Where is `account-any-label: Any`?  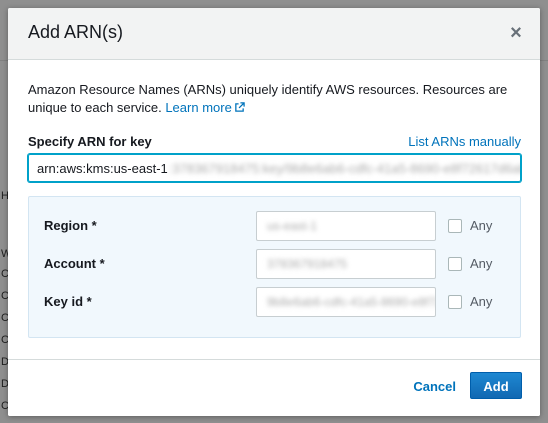
account-any-label: Any is located at coordinates (481, 263).